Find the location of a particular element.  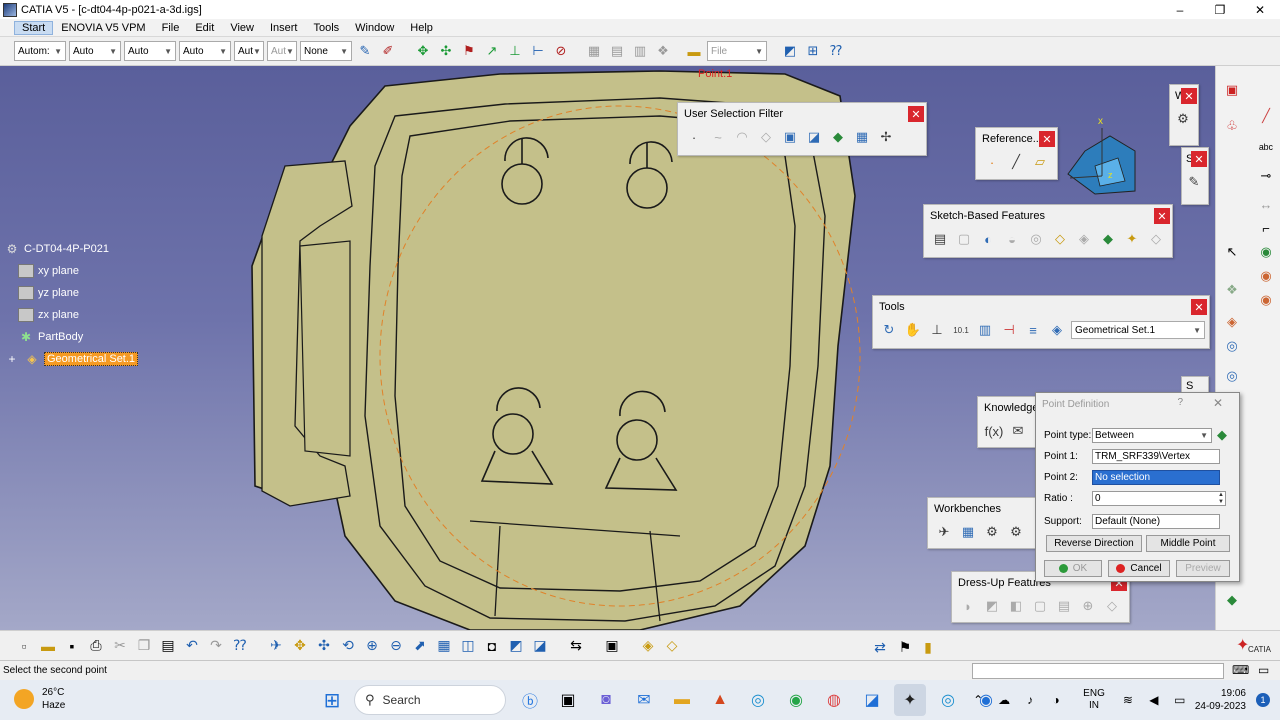

whatsapp-icon: ◉ is located at coordinates (796, 700).